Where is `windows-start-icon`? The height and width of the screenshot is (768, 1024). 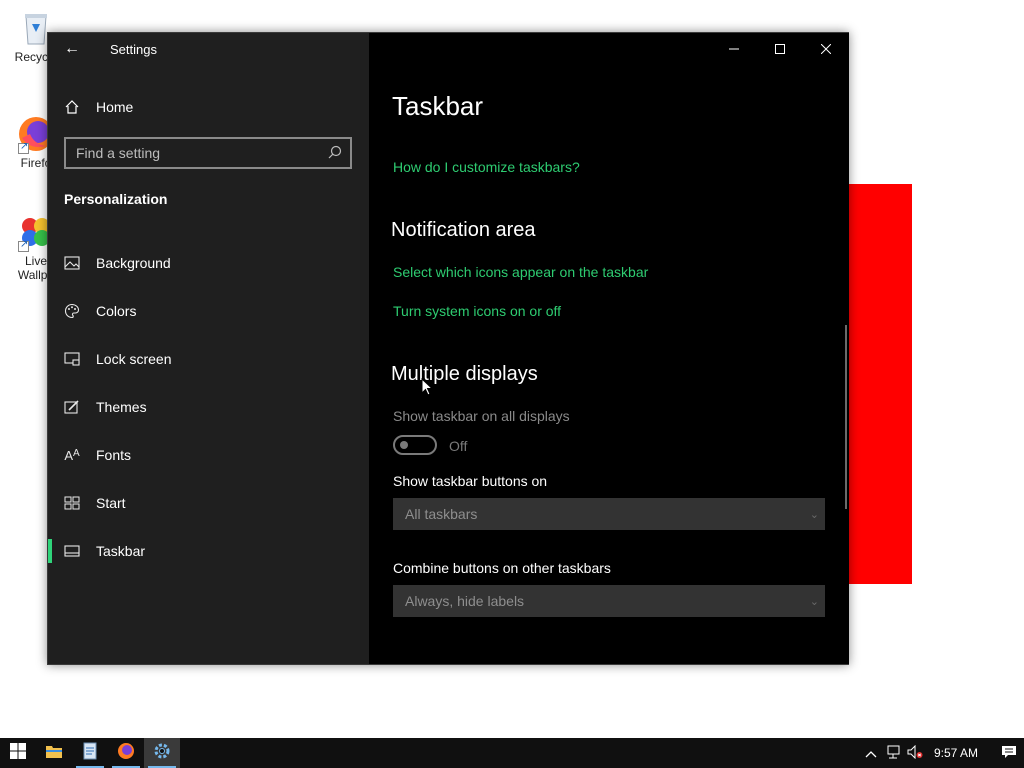 windows-start-icon is located at coordinates (18, 753).